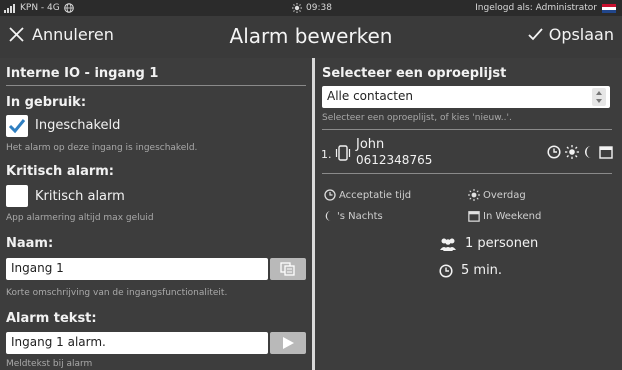  Describe the element at coordinates (581, 34) in the screenshot. I see `save-label: Opslaan` at that location.